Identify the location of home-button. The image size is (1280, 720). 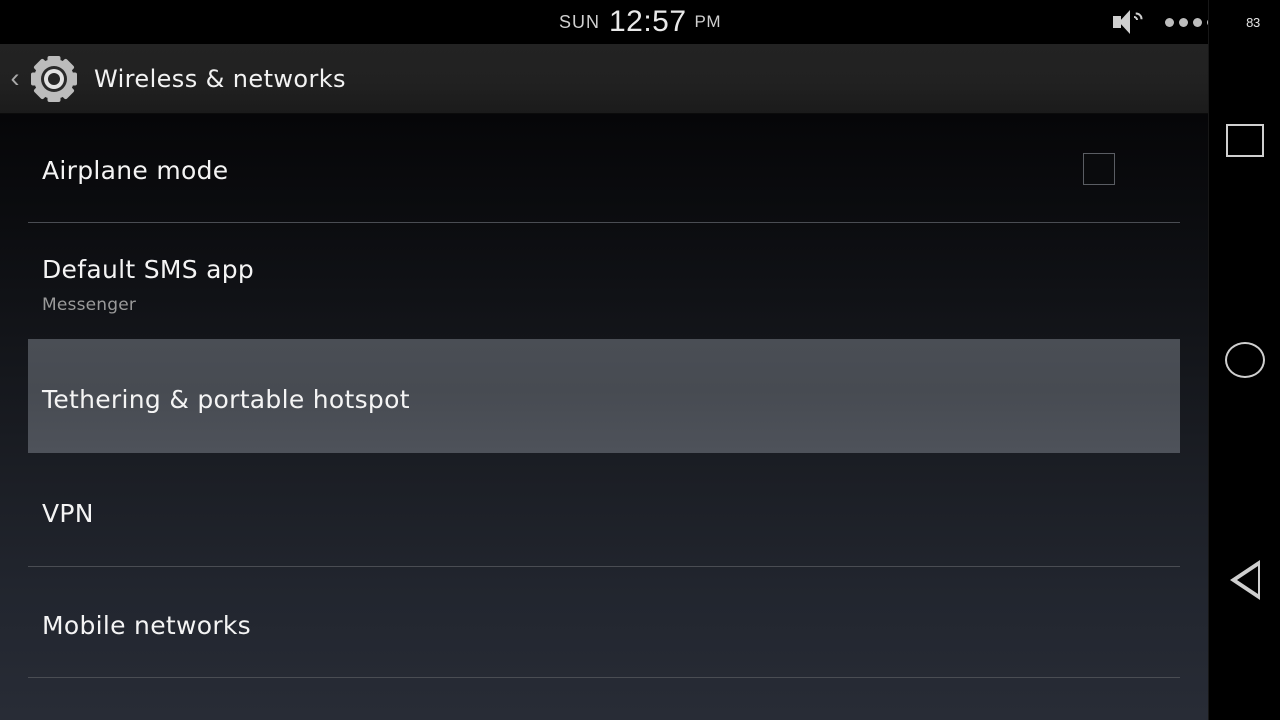
(1244, 360).